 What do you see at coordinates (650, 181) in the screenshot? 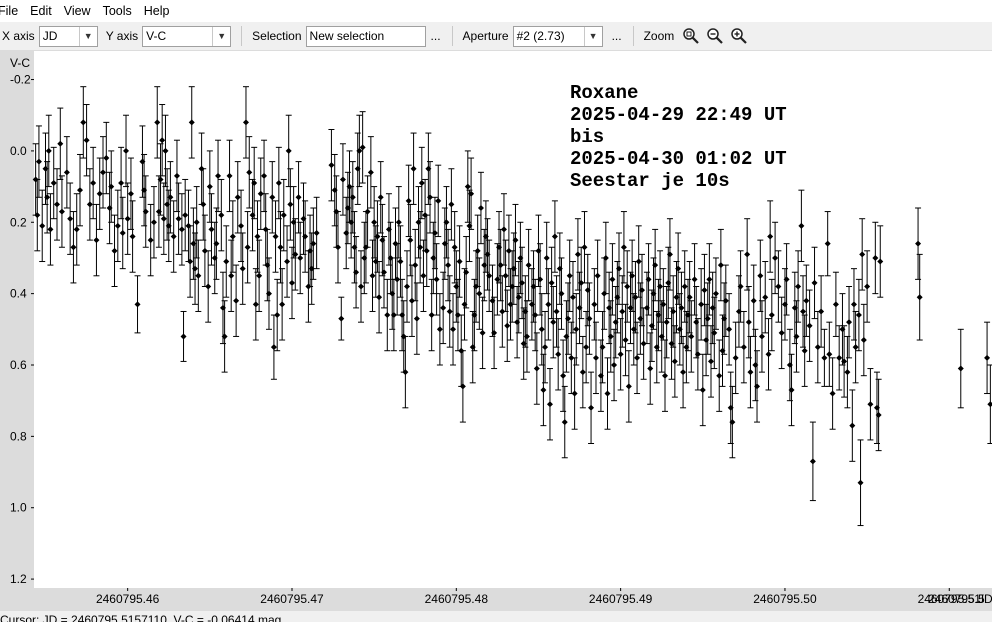
I see `annotation-line: Seestar je 10s` at bounding box center [650, 181].